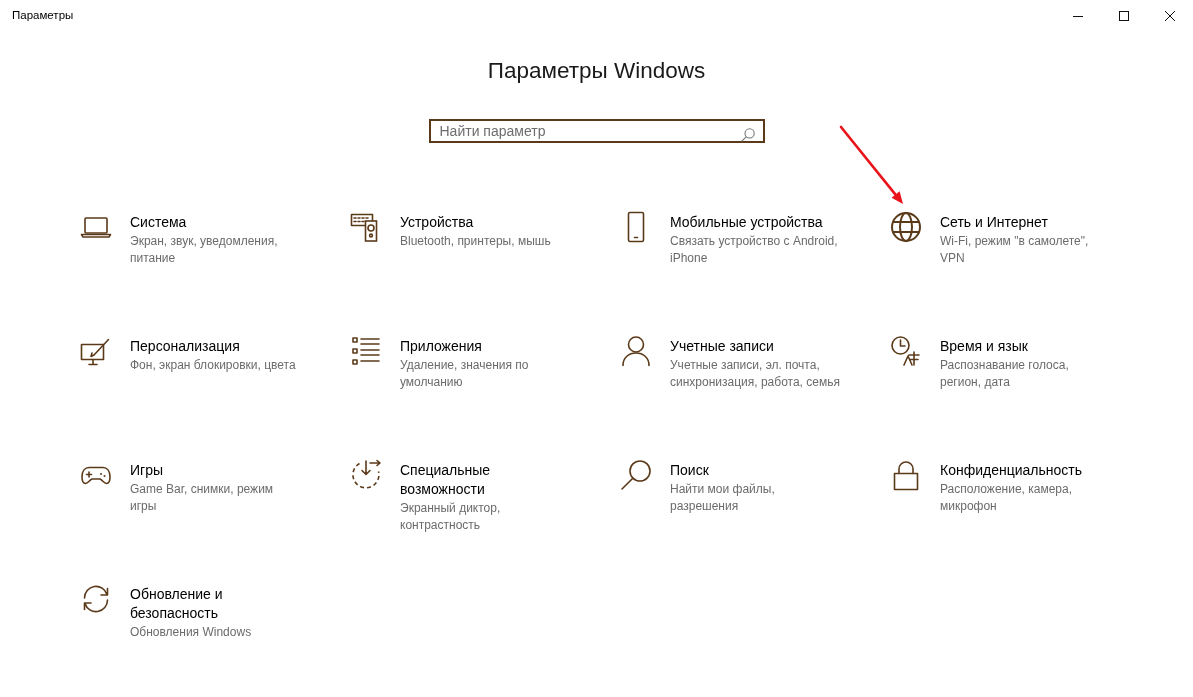  What do you see at coordinates (731, 240) in the screenshot?
I see `category-tile: Мобильные устройства Связать устройство с Android, iPhone` at bounding box center [731, 240].